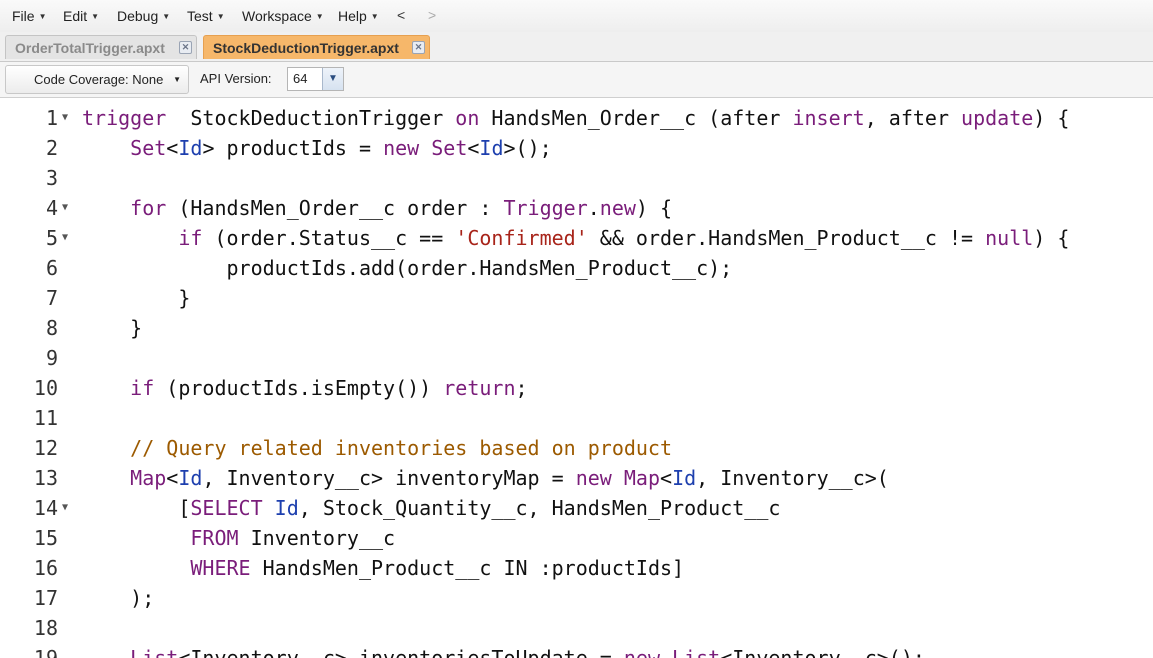  What do you see at coordinates (576, 328) in the screenshot?
I see `code-line: 8 }` at bounding box center [576, 328].